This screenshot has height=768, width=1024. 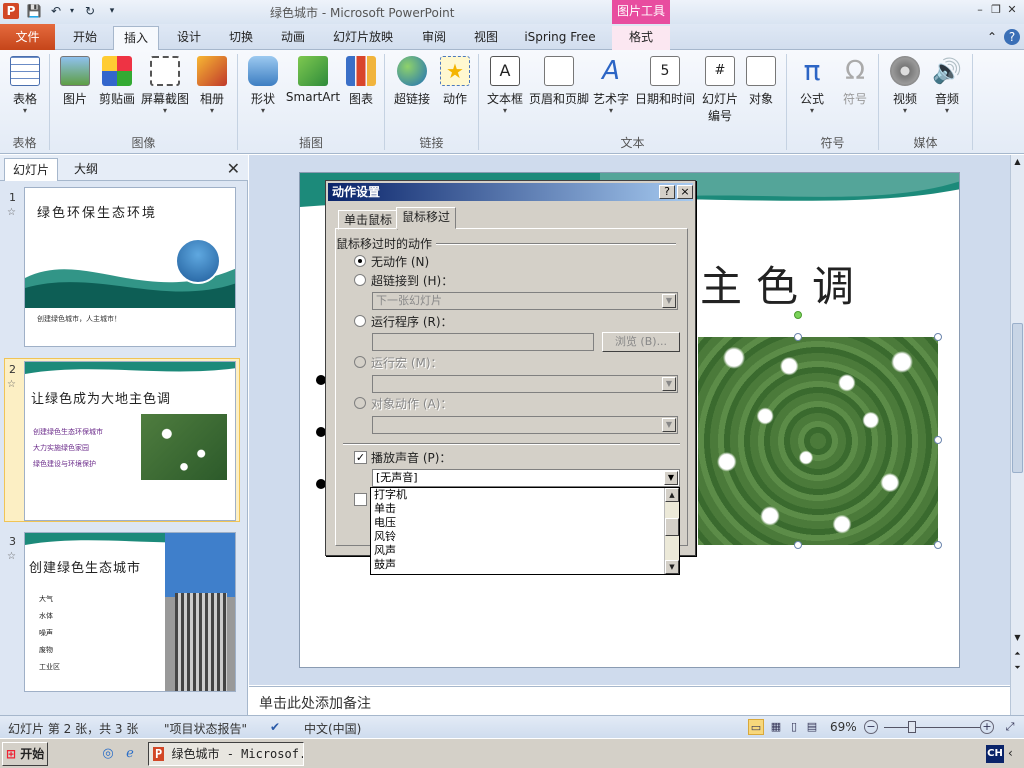 What do you see at coordinates (360, 280) in the screenshot?
I see `radio-hyperlink` at bounding box center [360, 280].